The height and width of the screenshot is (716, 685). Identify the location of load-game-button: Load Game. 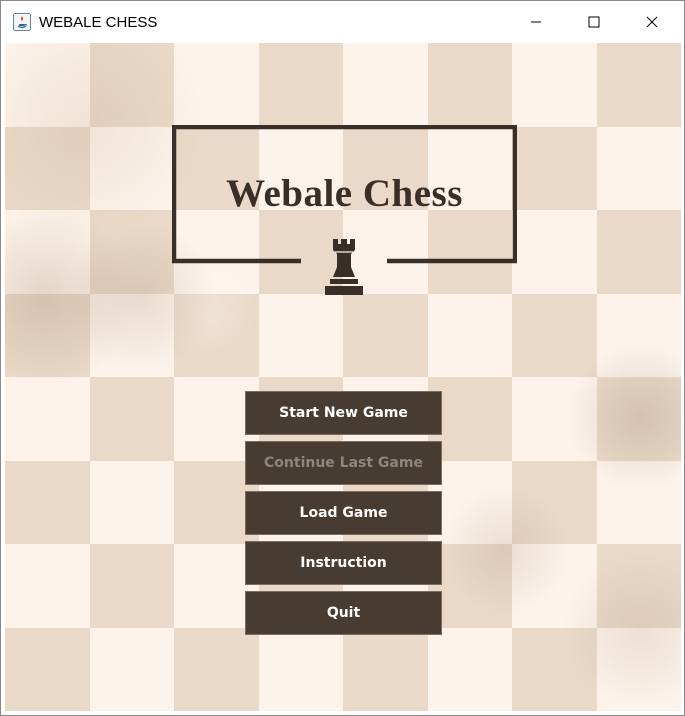
(343, 513).